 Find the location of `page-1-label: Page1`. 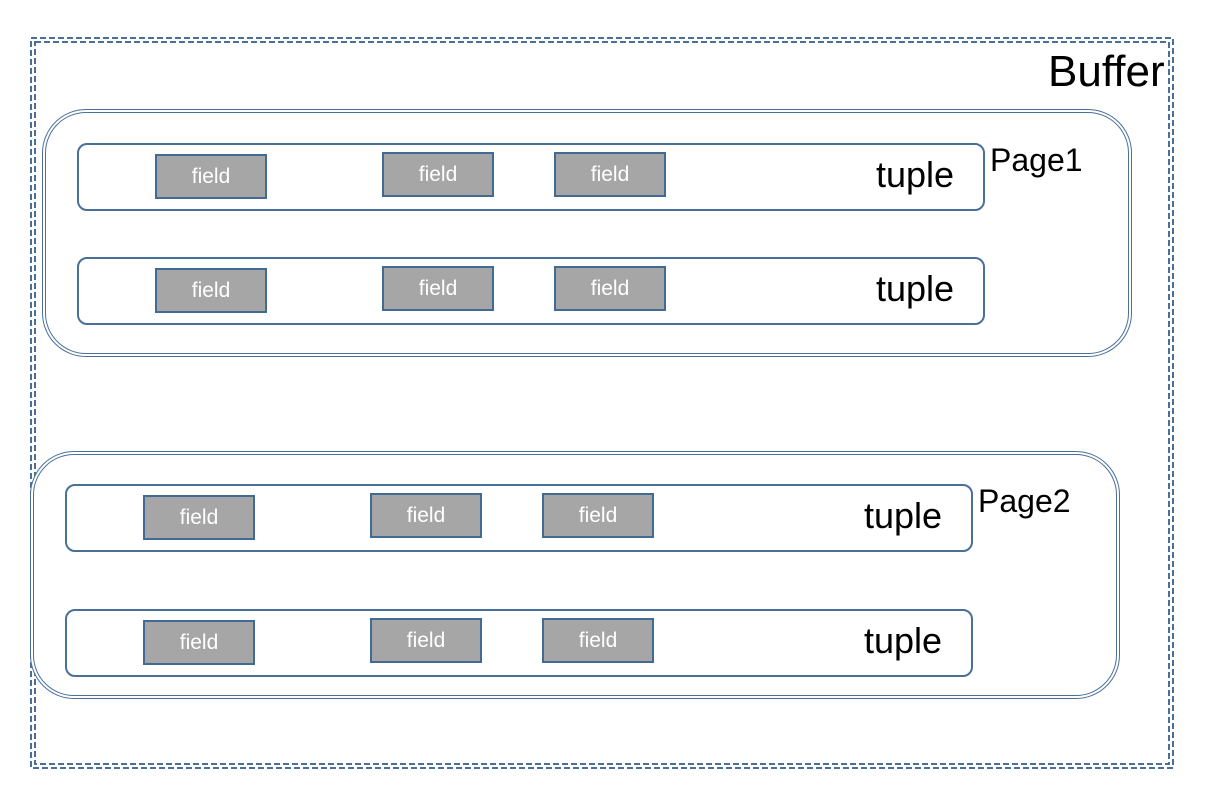

page-1-label: Page1 is located at coordinates (1036, 160).